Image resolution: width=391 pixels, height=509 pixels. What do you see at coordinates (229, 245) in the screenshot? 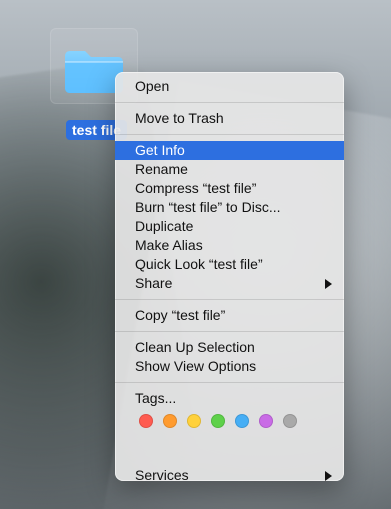
I see `menu-item-make-alias: Make Alias` at bounding box center [229, 245].